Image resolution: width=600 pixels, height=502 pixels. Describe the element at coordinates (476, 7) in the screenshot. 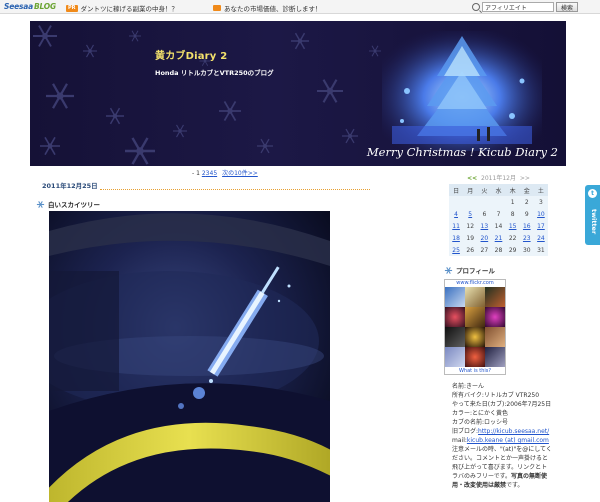

I see `search-icon` at that location.